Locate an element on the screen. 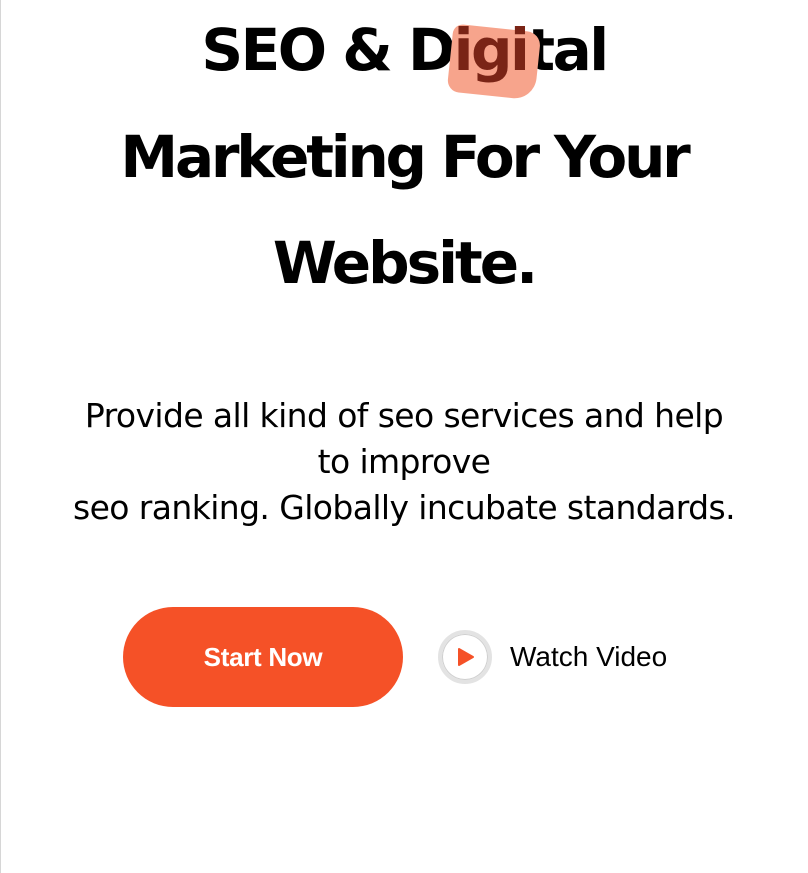 The height and width of the screenshot is (873, 808). play-button is located at coordinates (465, 657).